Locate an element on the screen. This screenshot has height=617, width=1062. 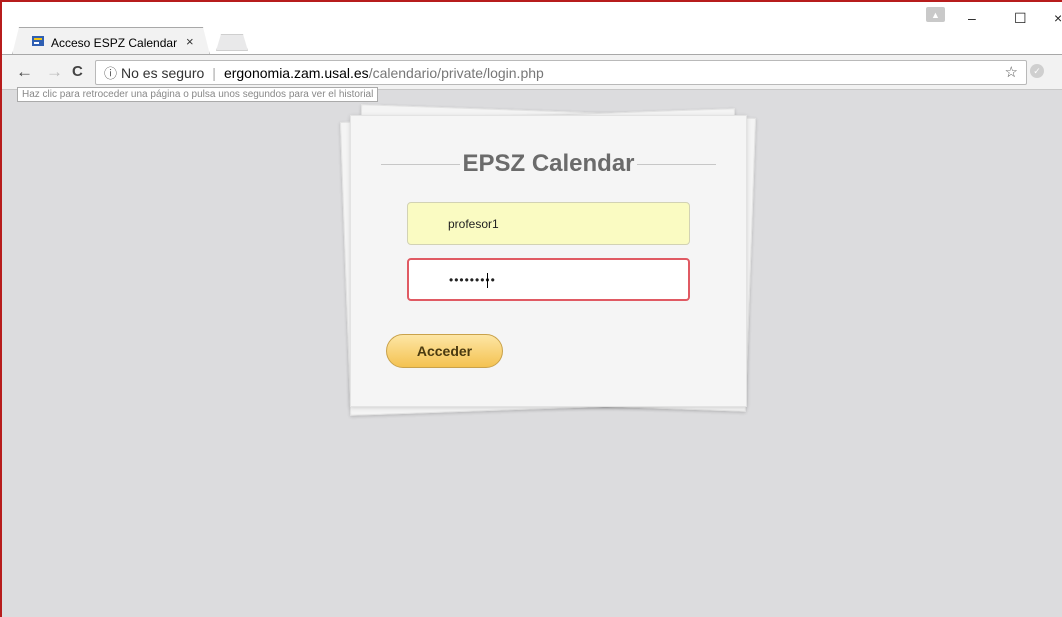
tab-content: Acceso ESPZ Calendar is located at coordinates (104, 42).